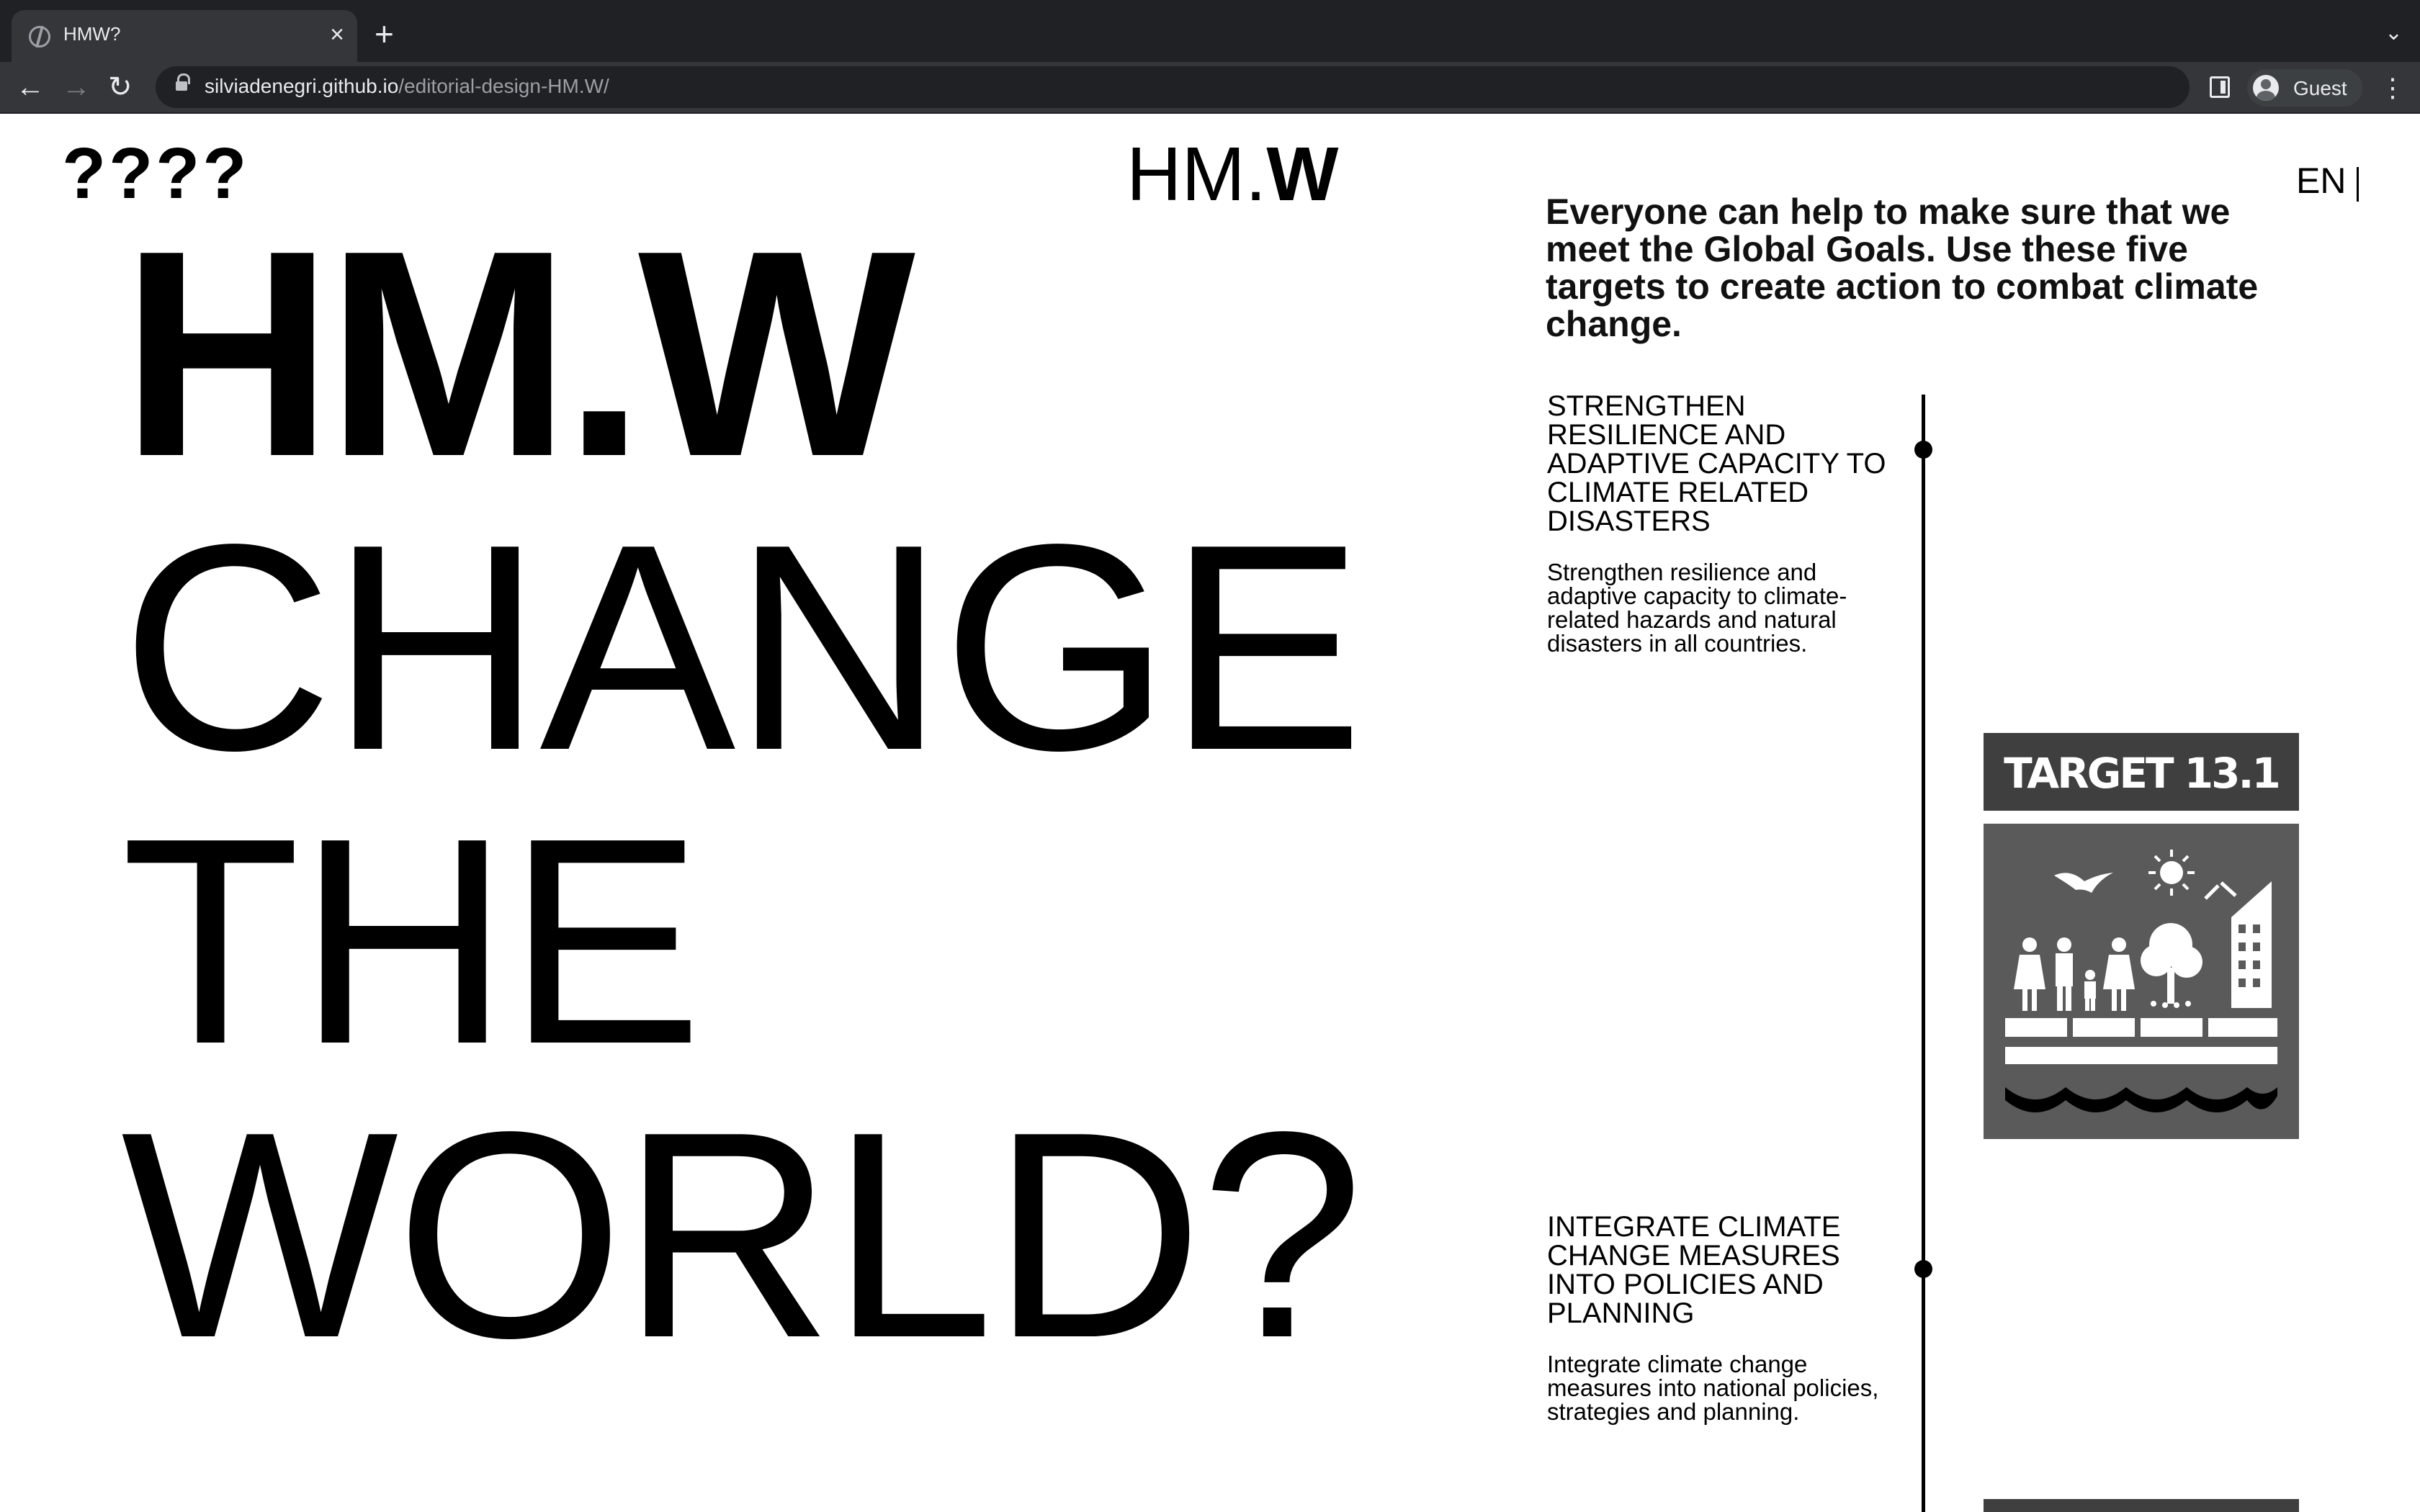 Image resolution: width=2420 pixels, height=1512 pixels. What do you see at coordinates (2141, 1505) in the screenshot?
I see `target-badge` at bounding box center [2141, 1505].